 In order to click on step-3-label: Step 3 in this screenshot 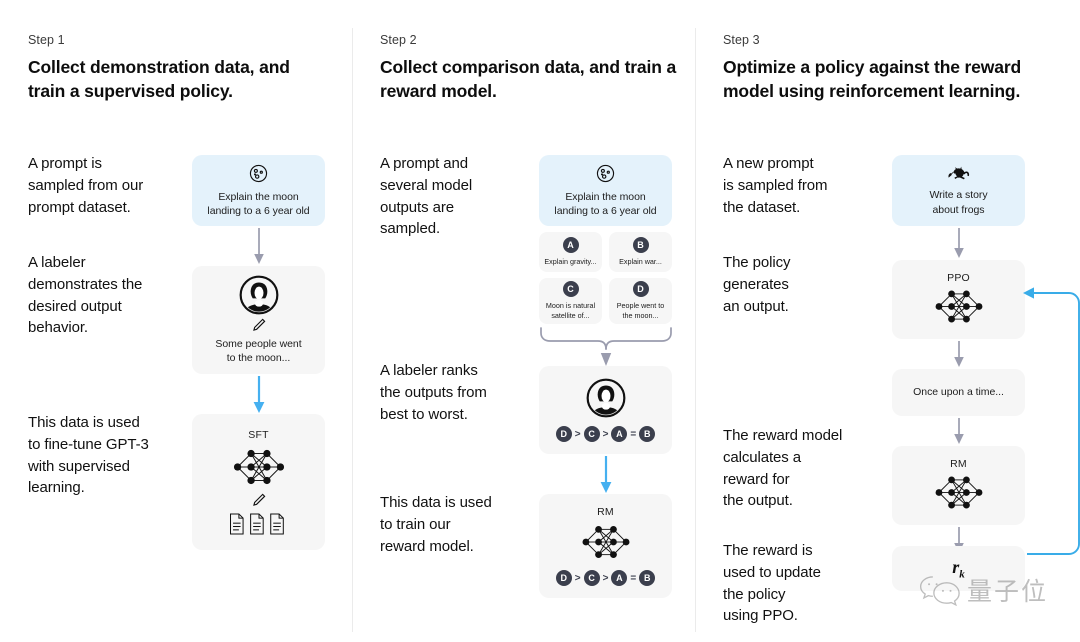, I will do `click(741, 40)`.